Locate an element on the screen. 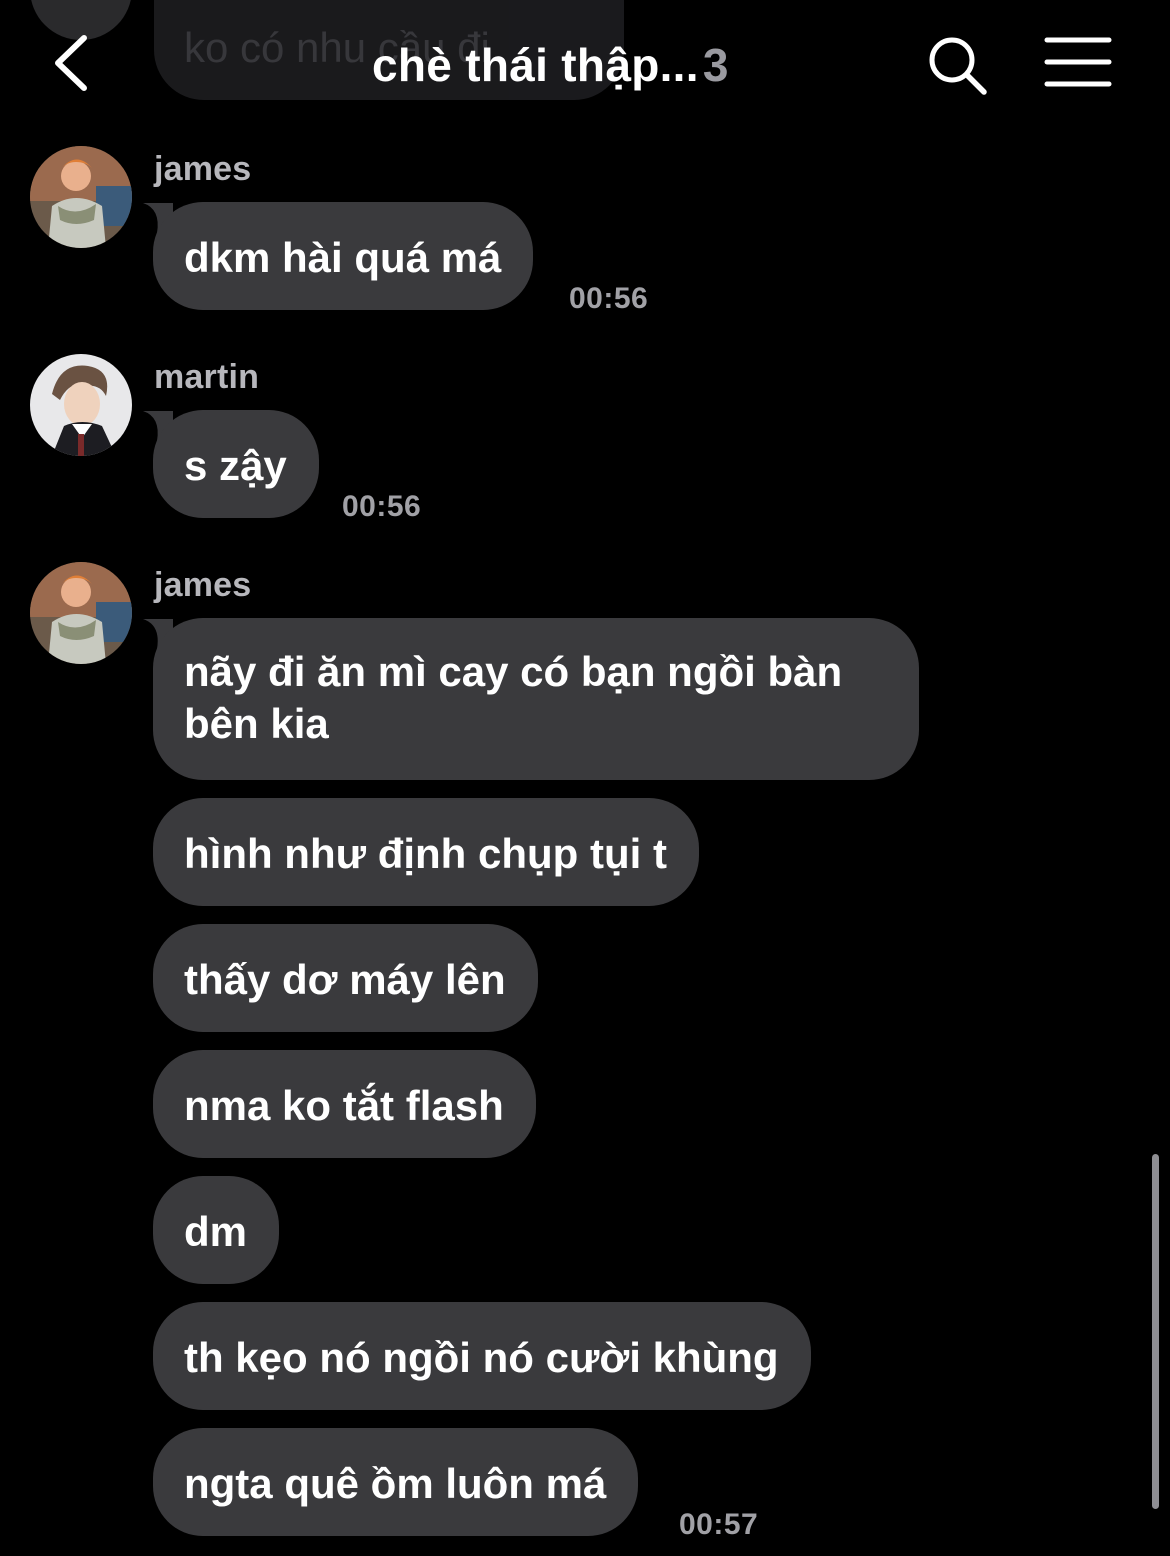 The height and width of the screenshot is (1556, 1170). message-bubble: s zậy is located at coordinates (236, 464).